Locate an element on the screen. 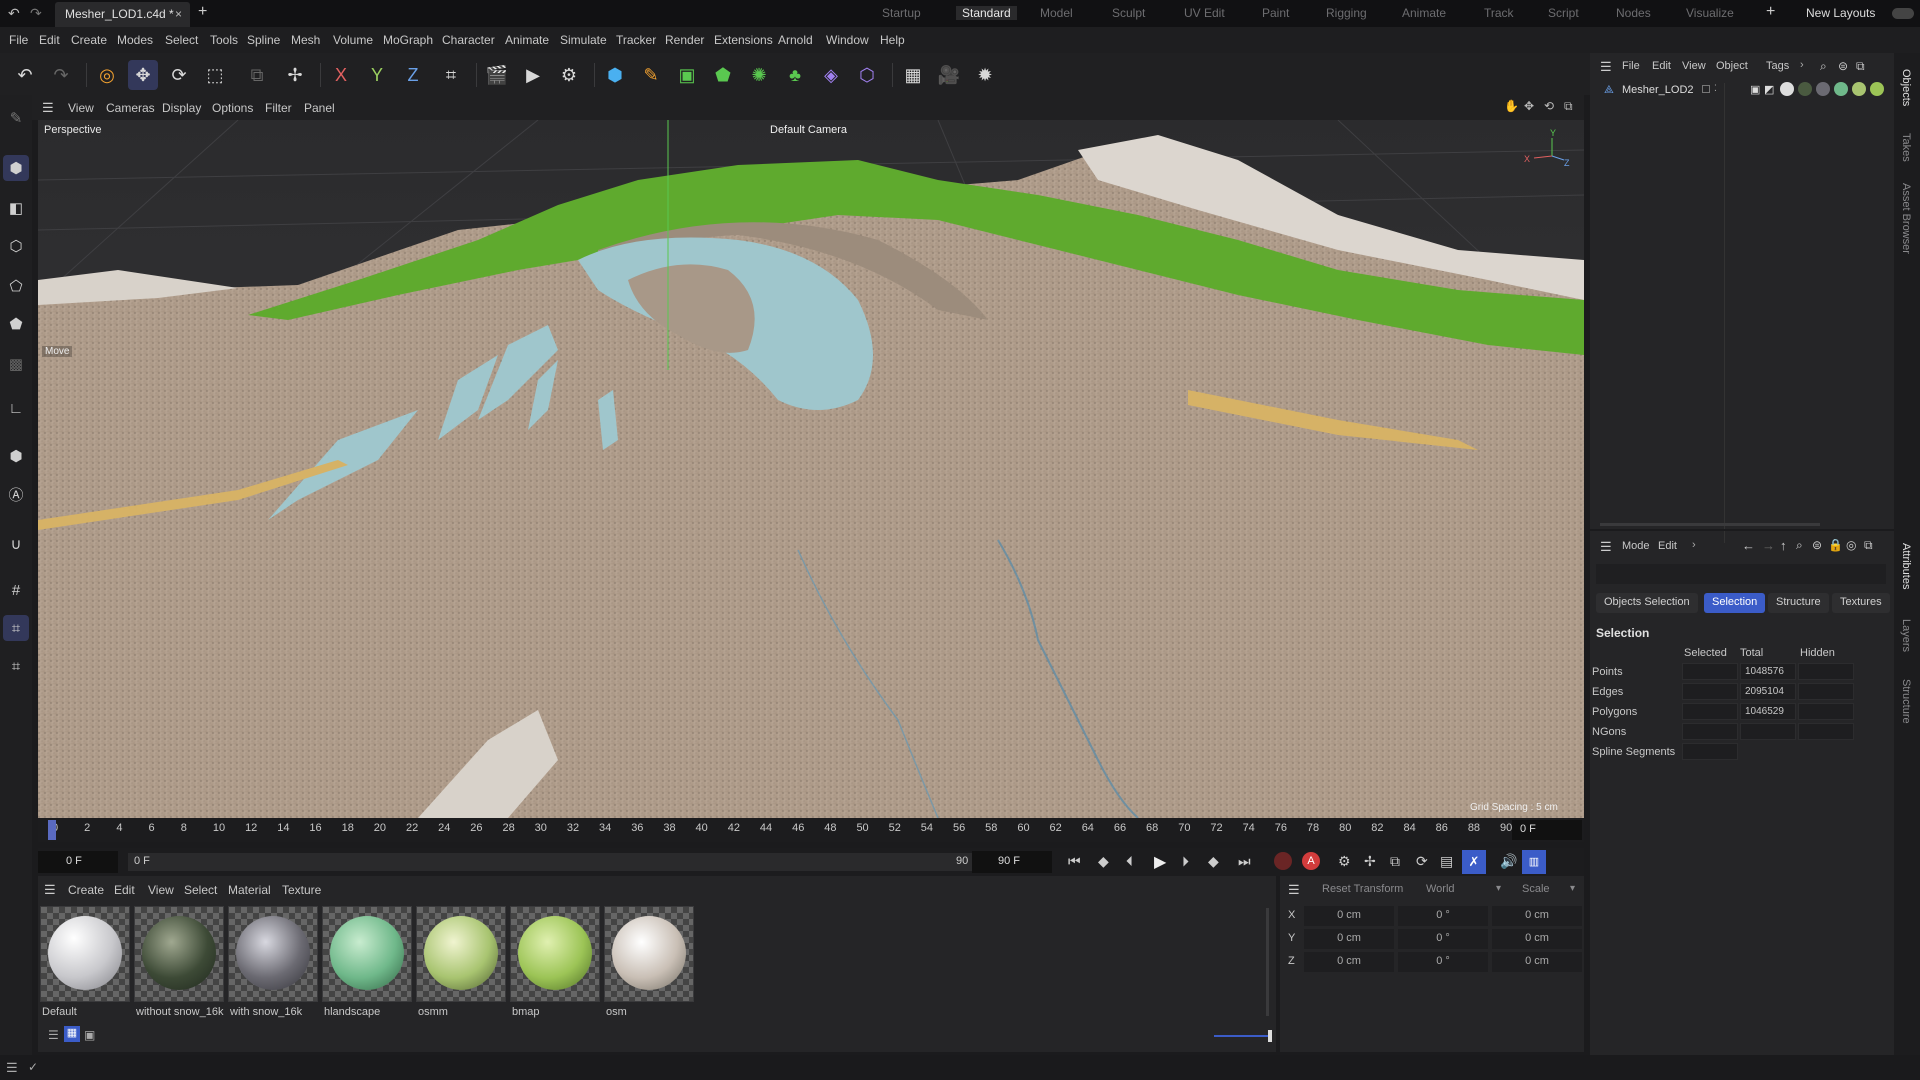 This screenshot has width=1920, height=1080. menu-window: Window is located at coordinates (847, 40).